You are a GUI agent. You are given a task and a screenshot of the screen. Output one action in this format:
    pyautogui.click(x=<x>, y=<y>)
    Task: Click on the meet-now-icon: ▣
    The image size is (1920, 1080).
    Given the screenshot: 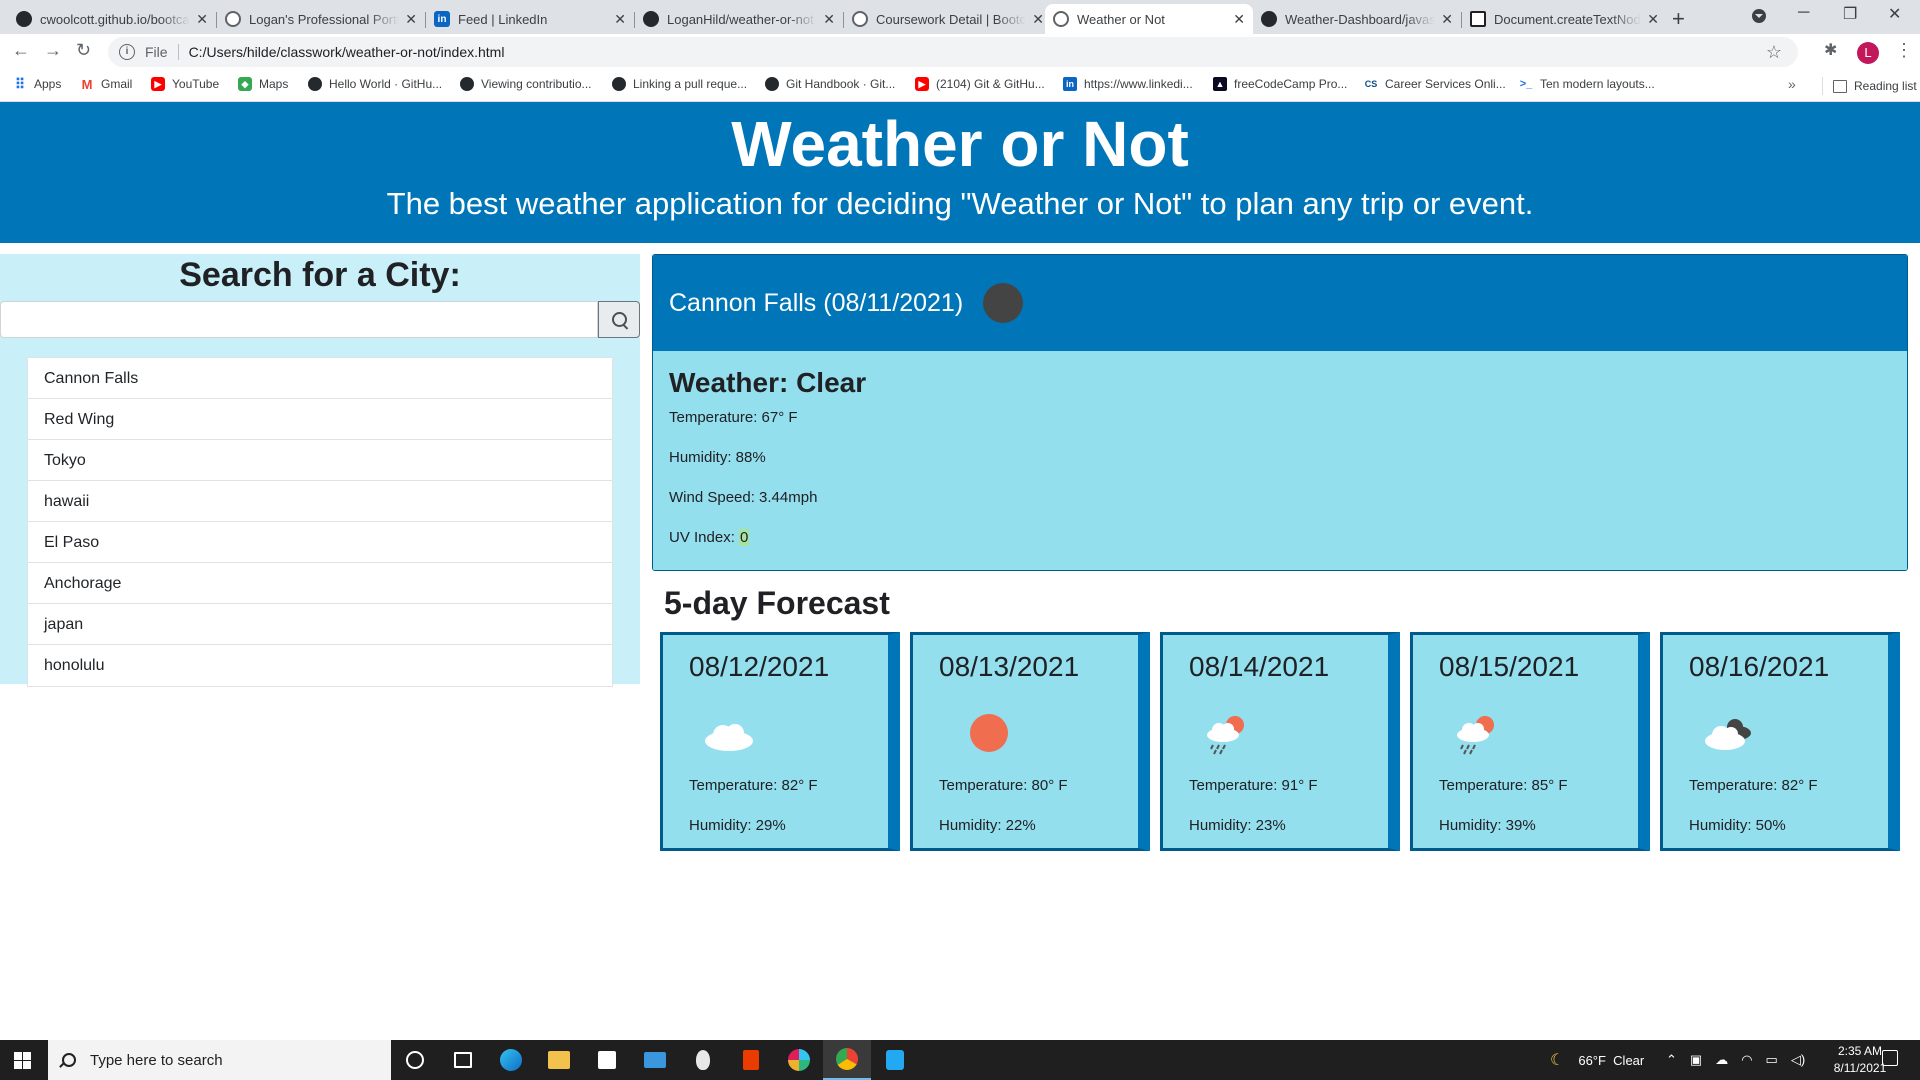 What is the action you would take?
    pyautogui.click(x=1696, y=1060)
    